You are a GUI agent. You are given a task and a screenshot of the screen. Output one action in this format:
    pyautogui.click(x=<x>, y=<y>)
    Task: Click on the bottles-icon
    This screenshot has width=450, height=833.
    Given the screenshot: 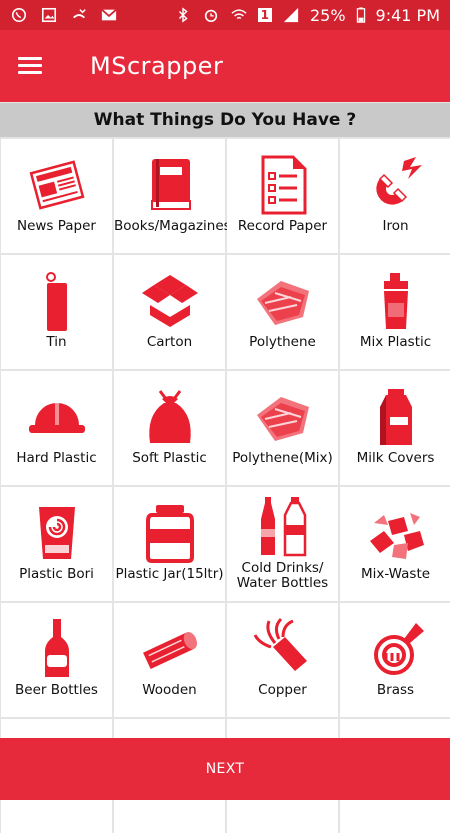 What is the action you would take?
    pyautogui.click(x=283, y=527)
    